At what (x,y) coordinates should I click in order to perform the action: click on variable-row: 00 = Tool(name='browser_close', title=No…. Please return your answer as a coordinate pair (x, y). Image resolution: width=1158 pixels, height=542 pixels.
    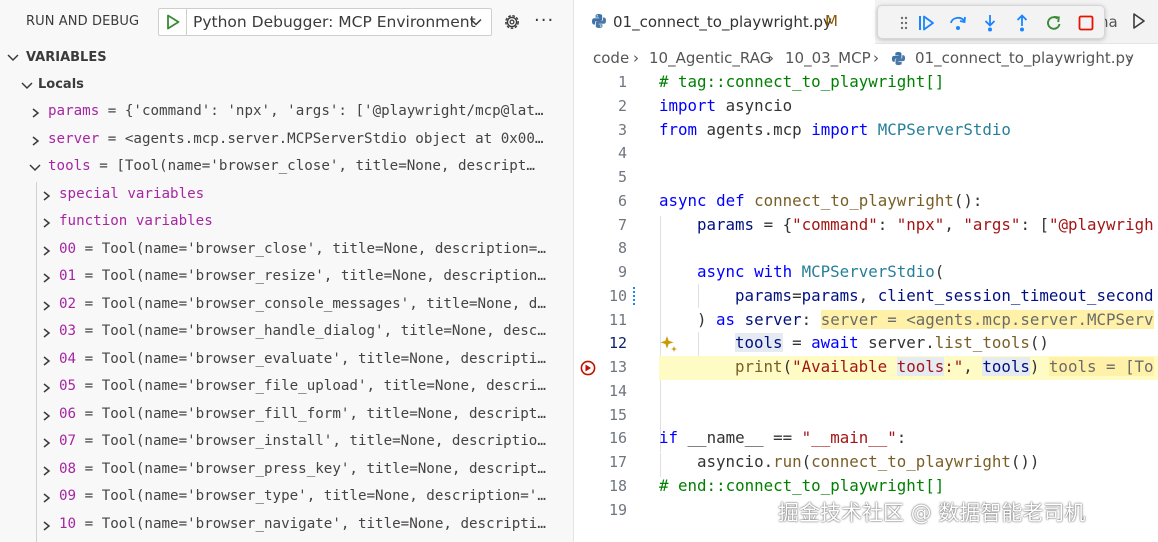
    Looking at the image, I should click on (286, 250).